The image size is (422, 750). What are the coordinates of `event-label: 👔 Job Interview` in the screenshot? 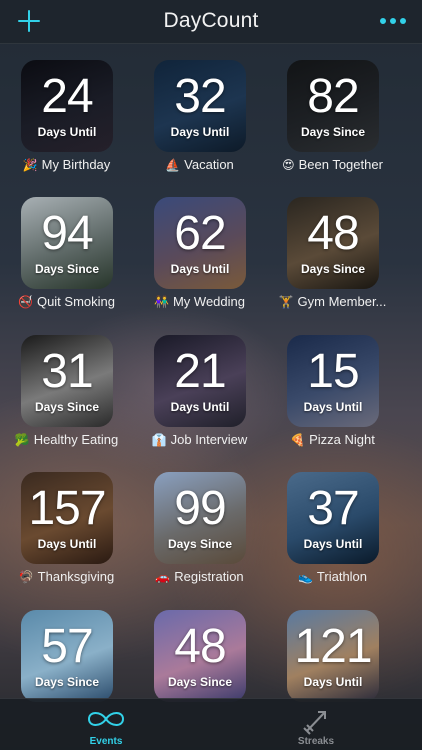 It's located at (199, 439).